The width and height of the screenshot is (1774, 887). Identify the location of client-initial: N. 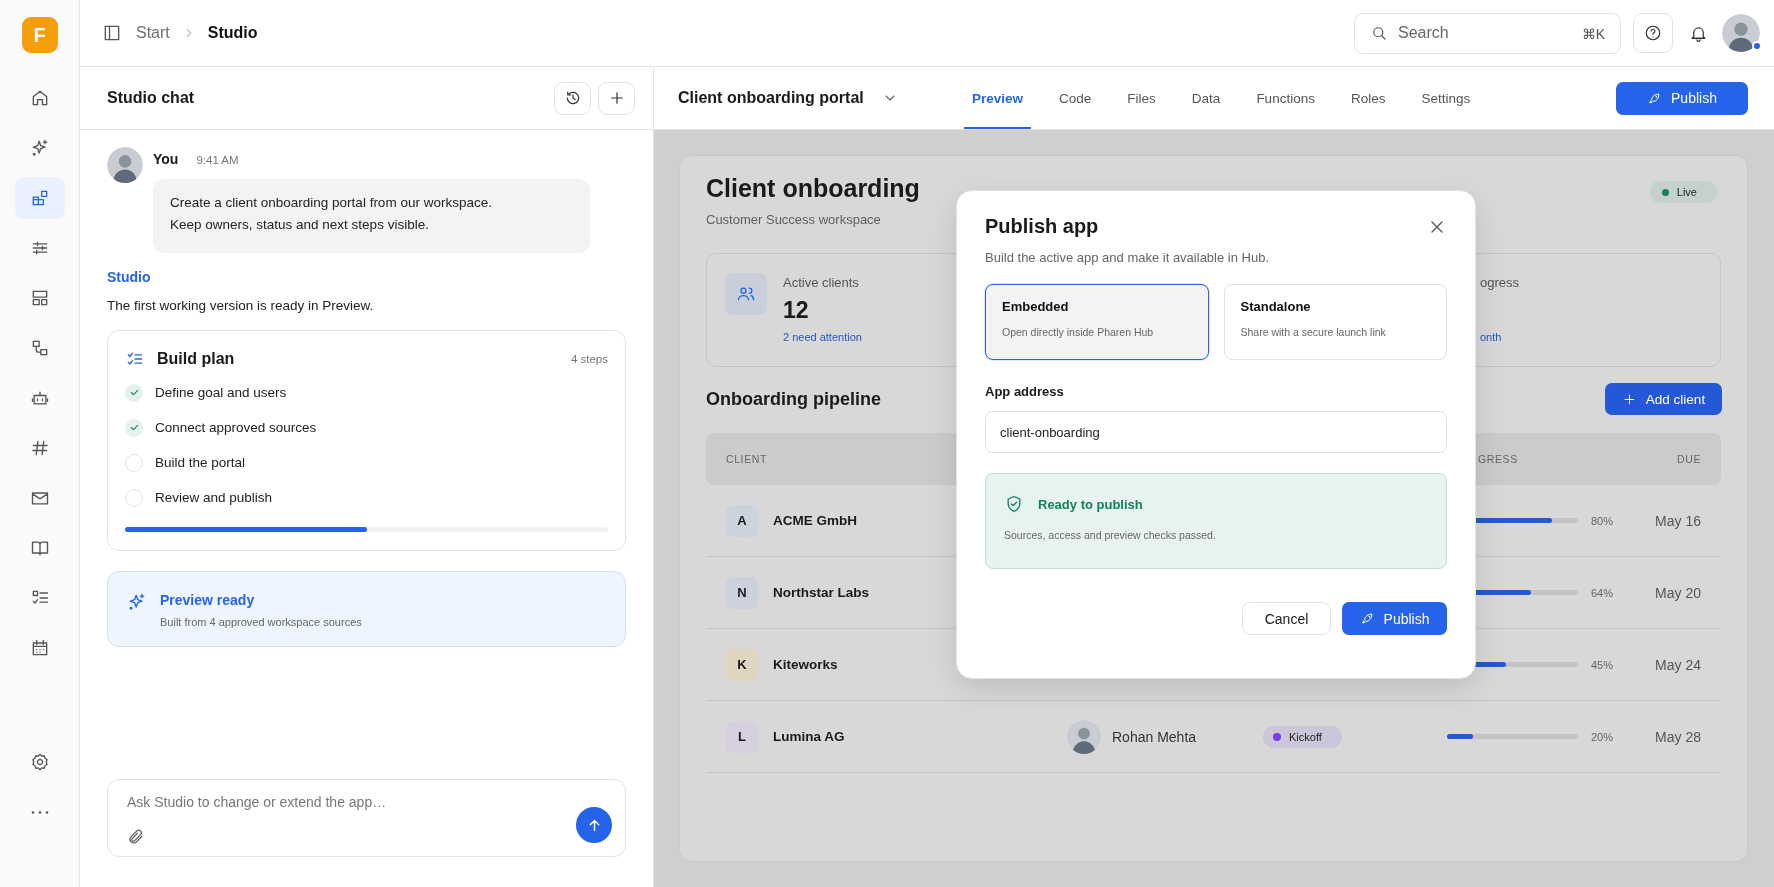
(742, 592).